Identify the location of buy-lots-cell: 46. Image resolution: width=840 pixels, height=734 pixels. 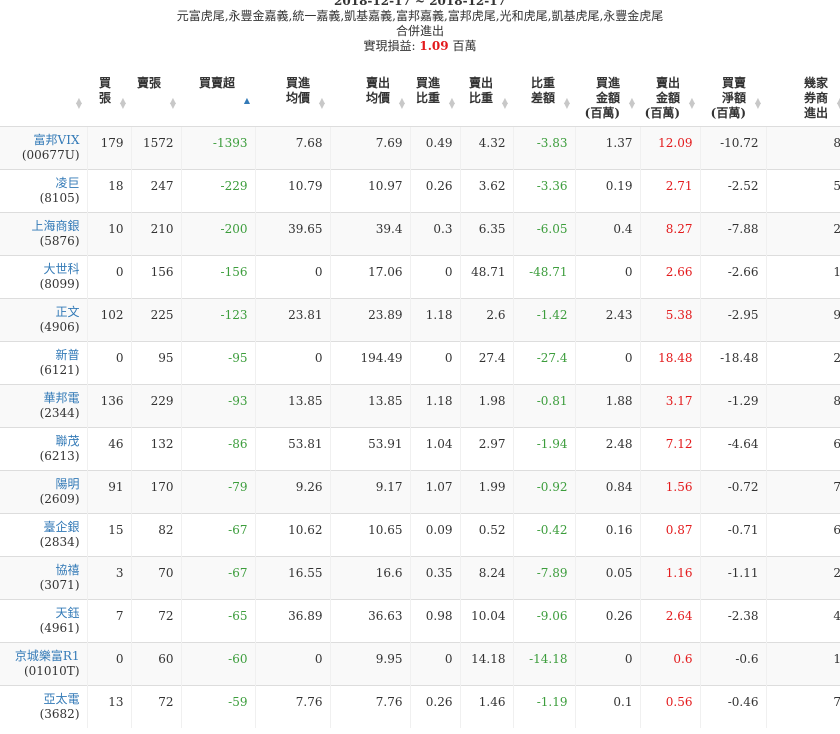
(108, 448).